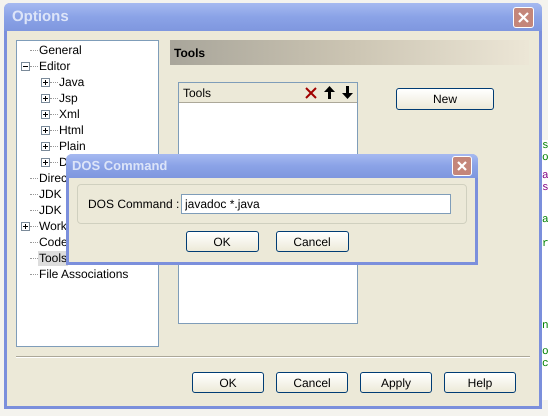 Image resolution: width=548 pixels, height=416 pixels. Describe the element at coordinates (545, 244) in the screenshot. I see `code-fragment: r` at that location.